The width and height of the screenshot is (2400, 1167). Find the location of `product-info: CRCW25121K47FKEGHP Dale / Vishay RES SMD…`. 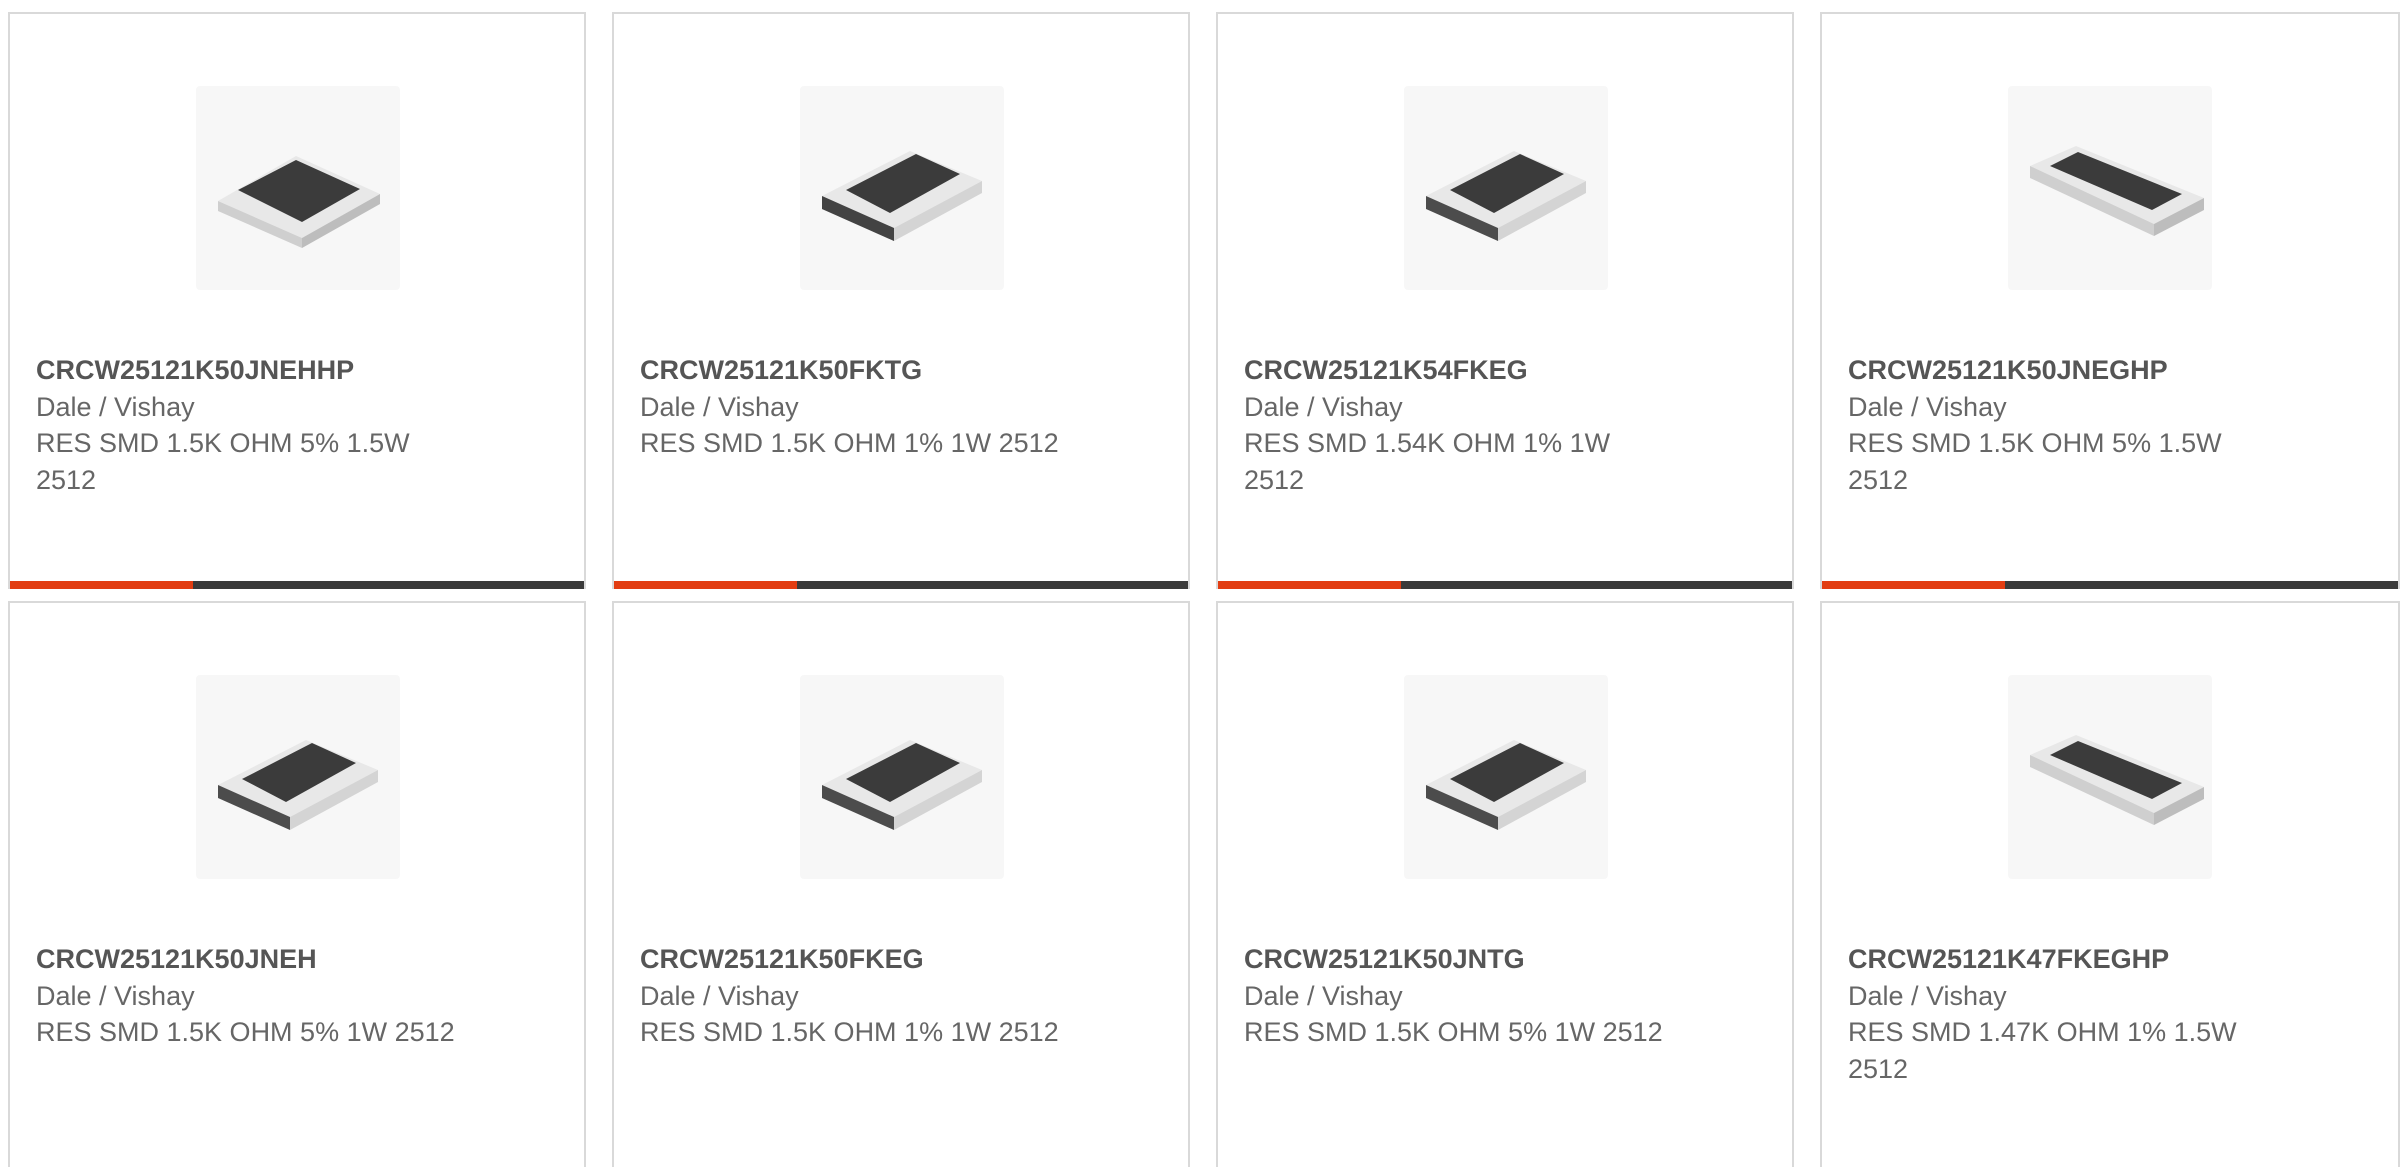

product-info: CRCW25121K47FKEGHP Dale / Vishay RES SMD… is located at coordinates (2058, 1014).